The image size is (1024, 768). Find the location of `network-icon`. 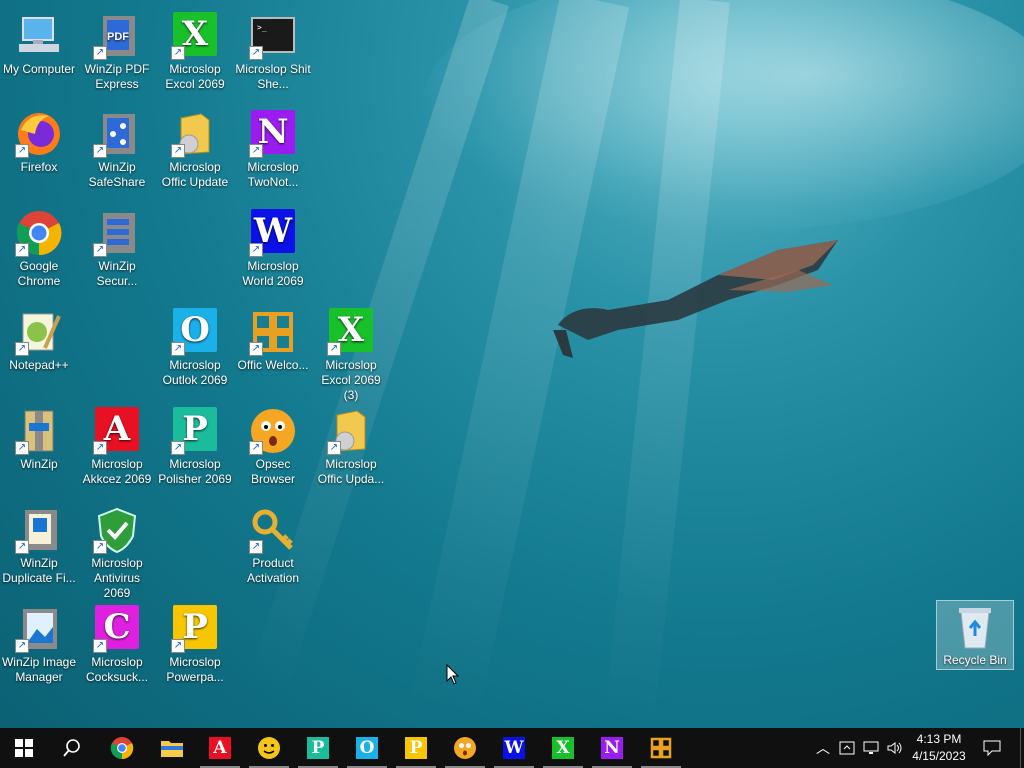

network-icon is located at coordinates (871, 747).